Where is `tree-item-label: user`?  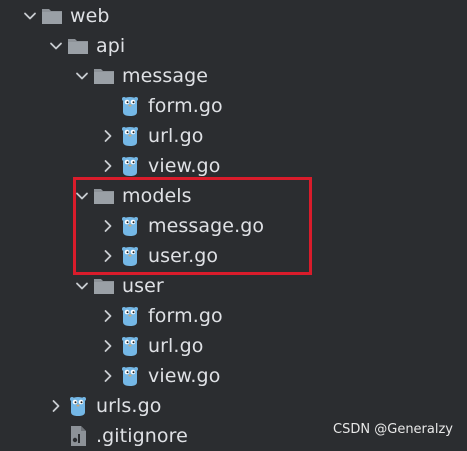 tree-item-label: user is located at coordinates (143, 286).